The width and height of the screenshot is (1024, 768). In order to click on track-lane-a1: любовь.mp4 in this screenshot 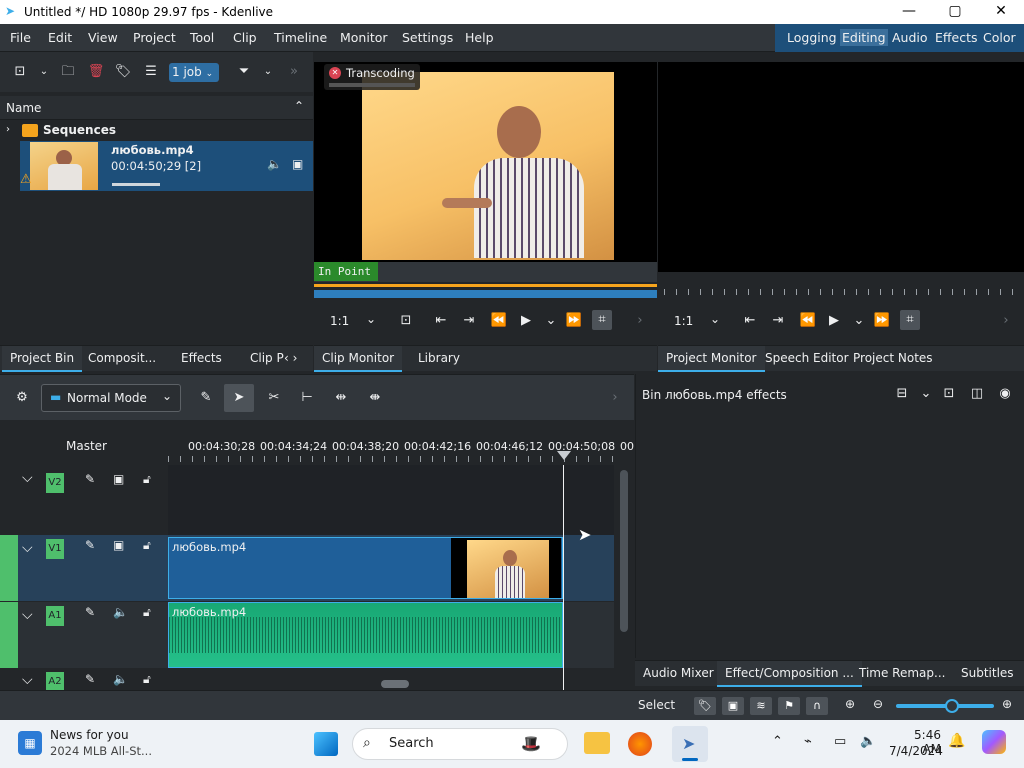, I will do `click(391, 635)`.